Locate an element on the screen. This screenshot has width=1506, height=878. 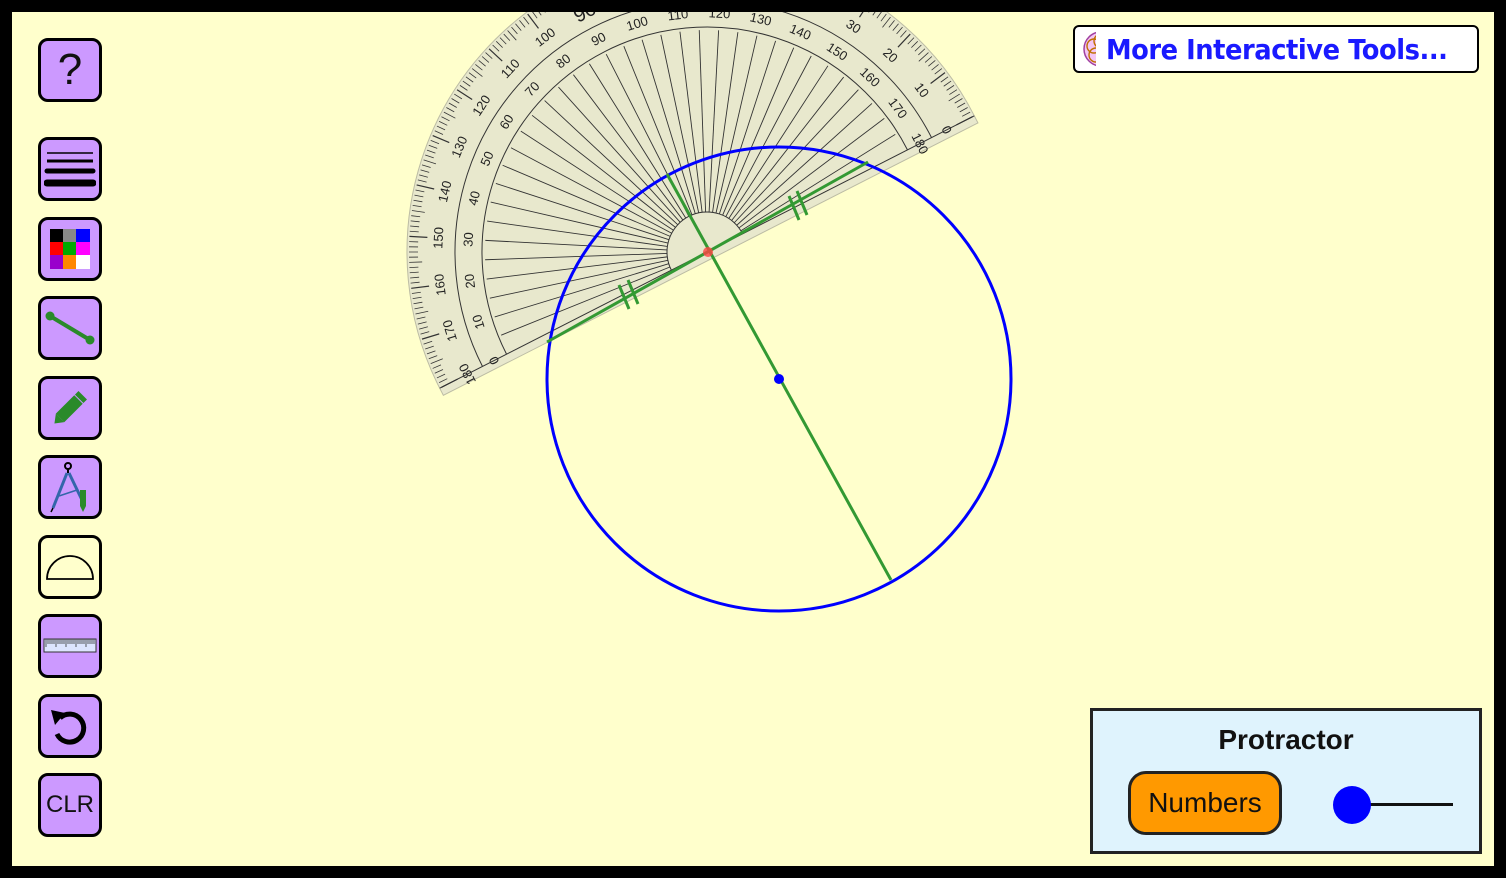
undo-icon is located at coordinates (69, 727).